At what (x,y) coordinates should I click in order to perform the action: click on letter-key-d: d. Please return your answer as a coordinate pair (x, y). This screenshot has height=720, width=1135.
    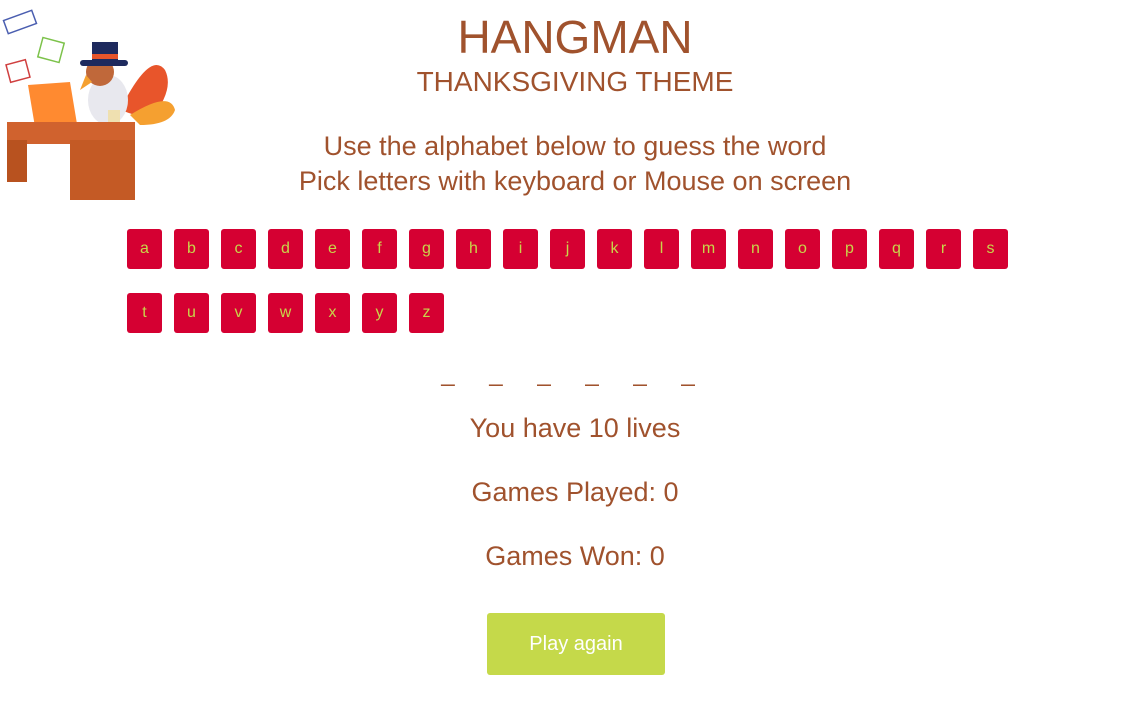
    Looking at the image, I should click on (285, 249).